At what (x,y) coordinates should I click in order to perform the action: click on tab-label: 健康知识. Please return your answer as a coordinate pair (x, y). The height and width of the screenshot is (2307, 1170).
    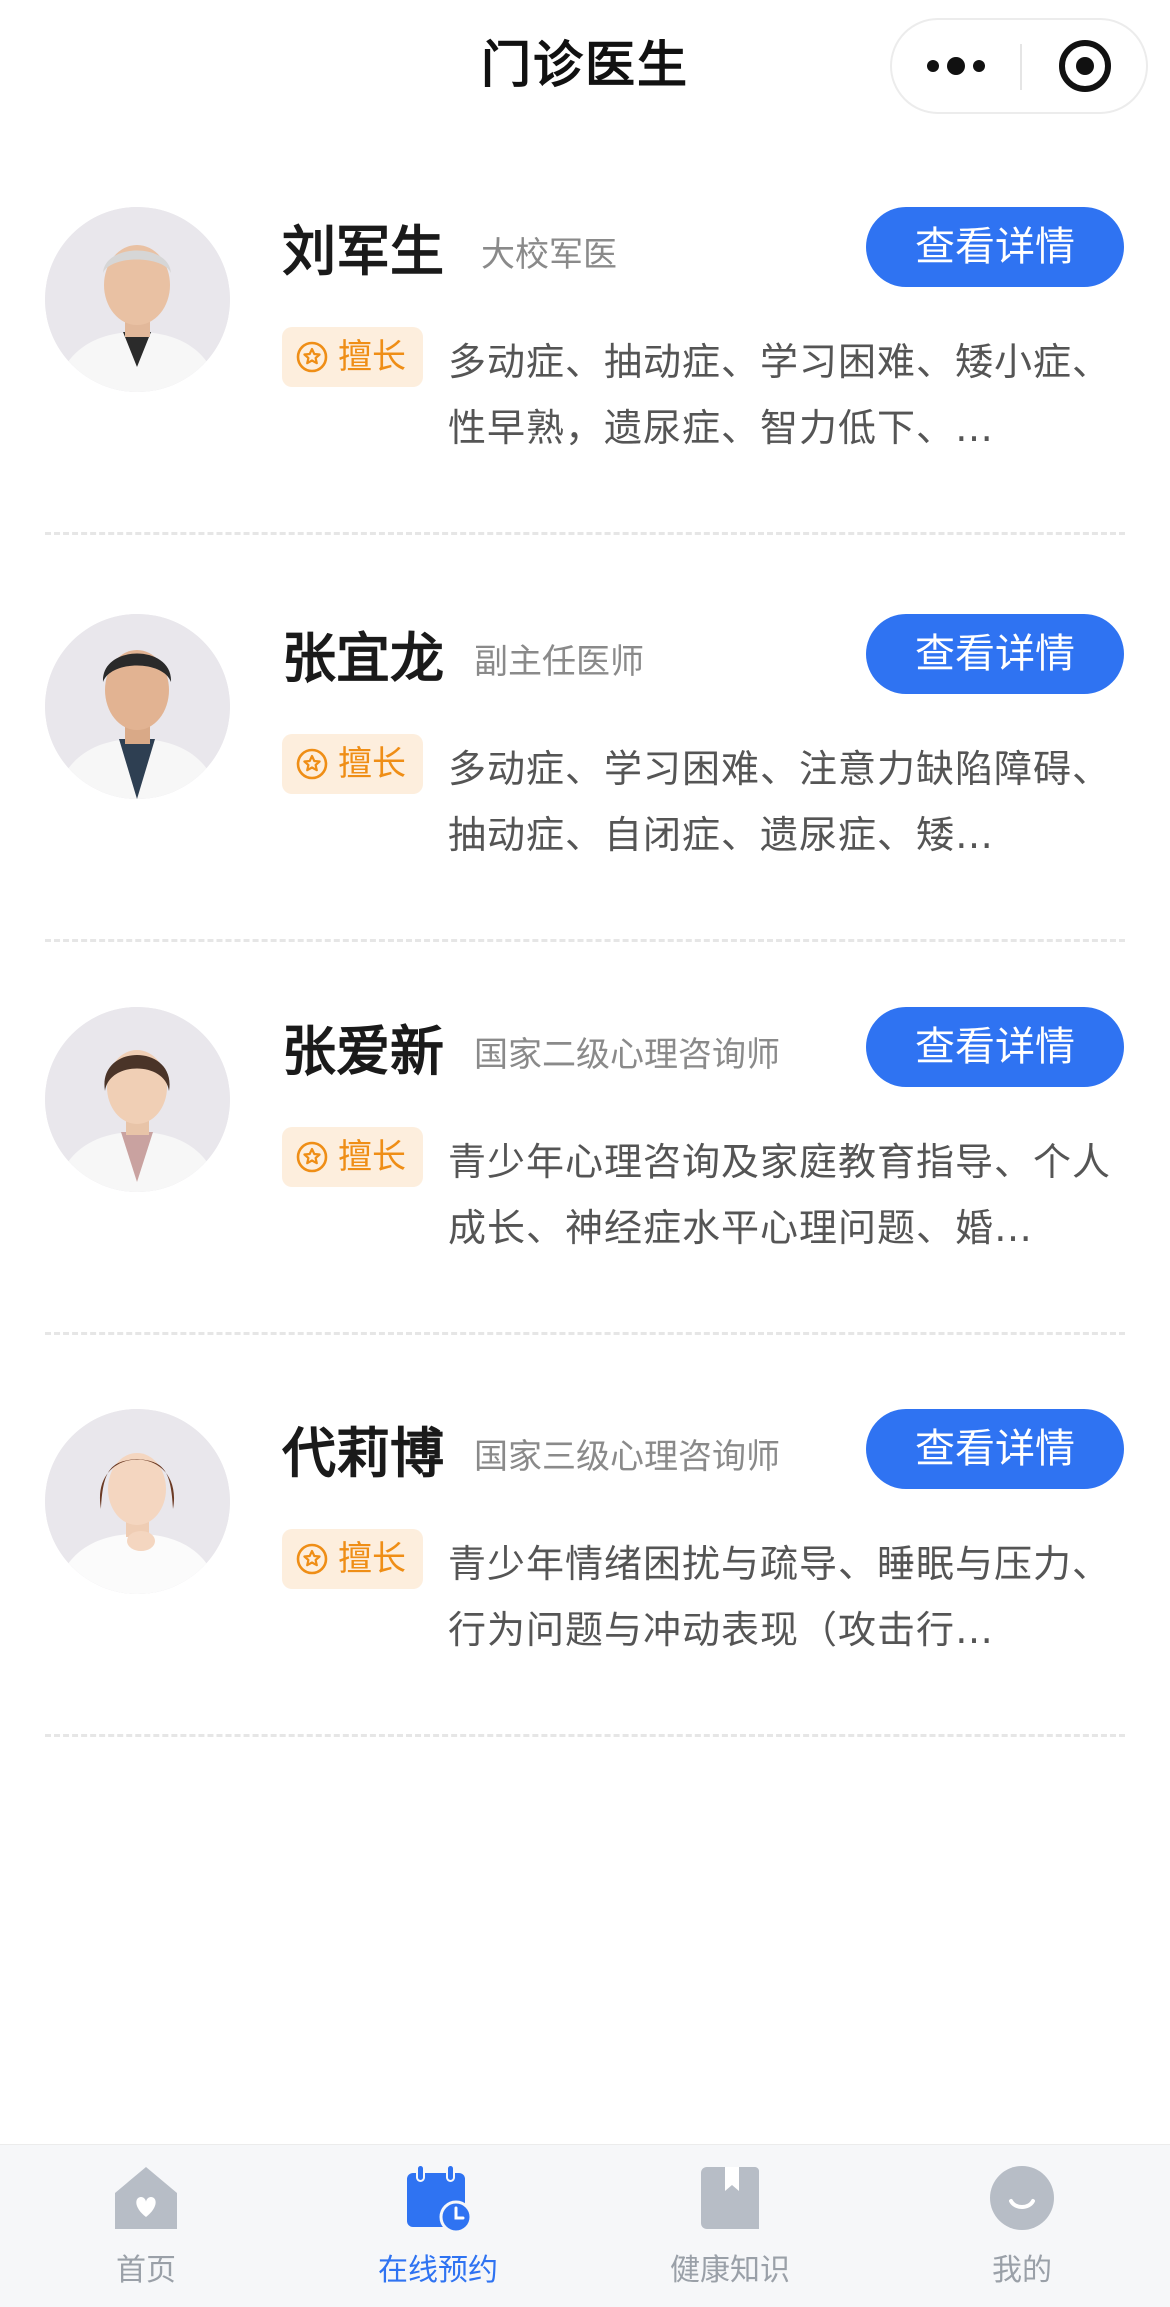
    Looking at the image, I should click on (730, 2270).